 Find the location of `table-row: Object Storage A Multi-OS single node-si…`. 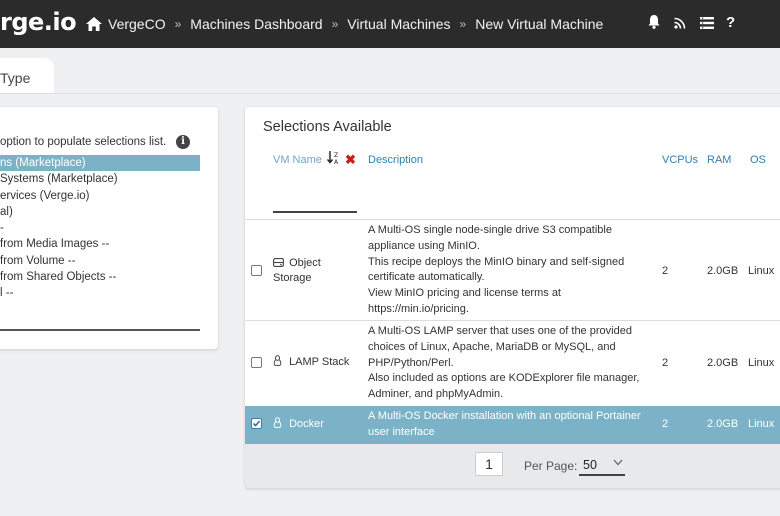

table-row: Object Storage A Multi-OS single node-si… is located at coordinates (512, 270).